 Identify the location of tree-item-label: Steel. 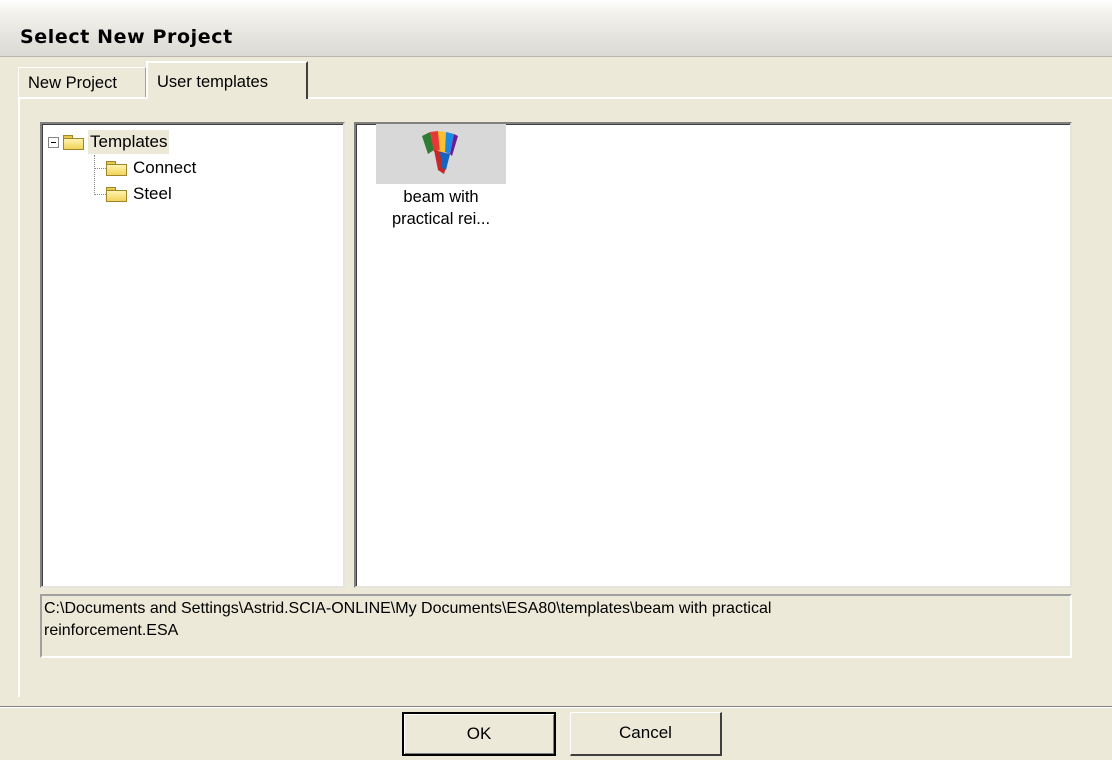
(152, 193).